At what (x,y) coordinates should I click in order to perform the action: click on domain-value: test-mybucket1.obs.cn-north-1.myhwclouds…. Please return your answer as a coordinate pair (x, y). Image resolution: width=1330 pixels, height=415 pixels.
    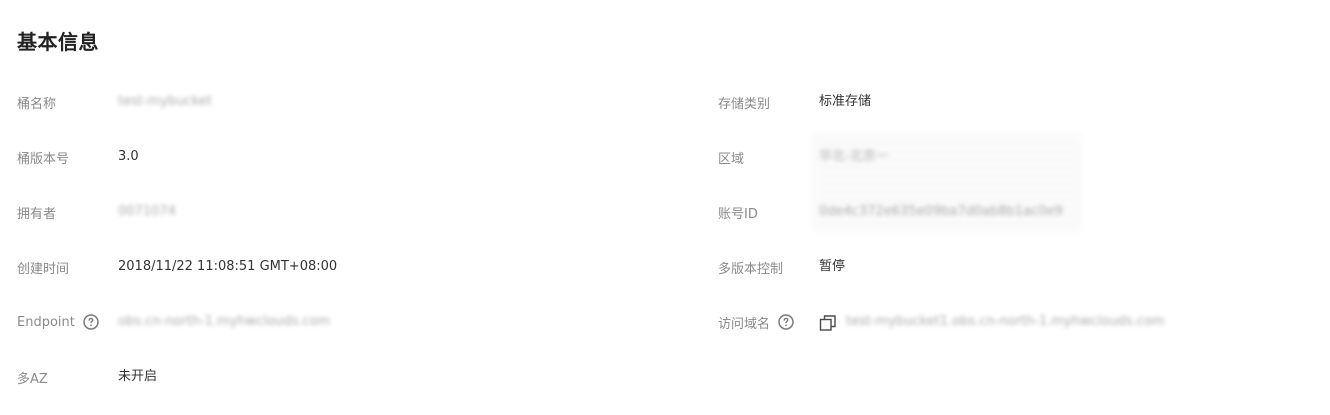
    Looking at the image, I should click on (1005, 321).